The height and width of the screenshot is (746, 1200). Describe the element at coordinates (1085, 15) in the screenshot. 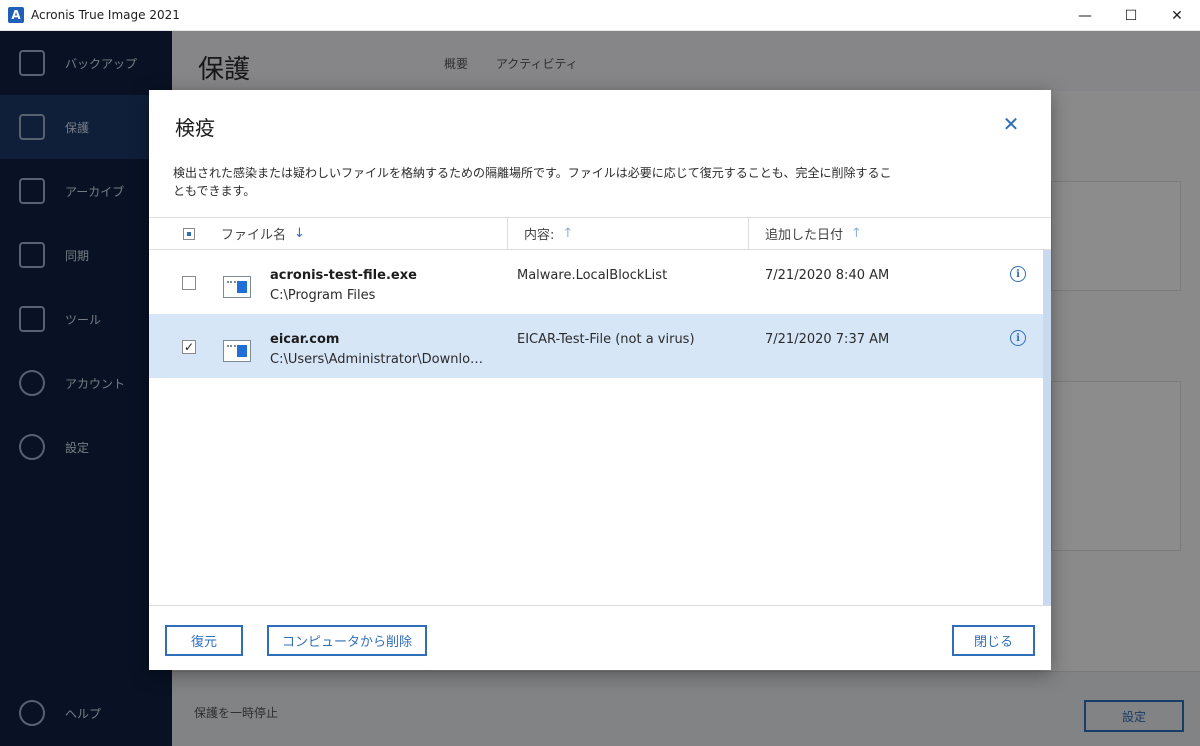

I see `minimize-button: —` at that location.